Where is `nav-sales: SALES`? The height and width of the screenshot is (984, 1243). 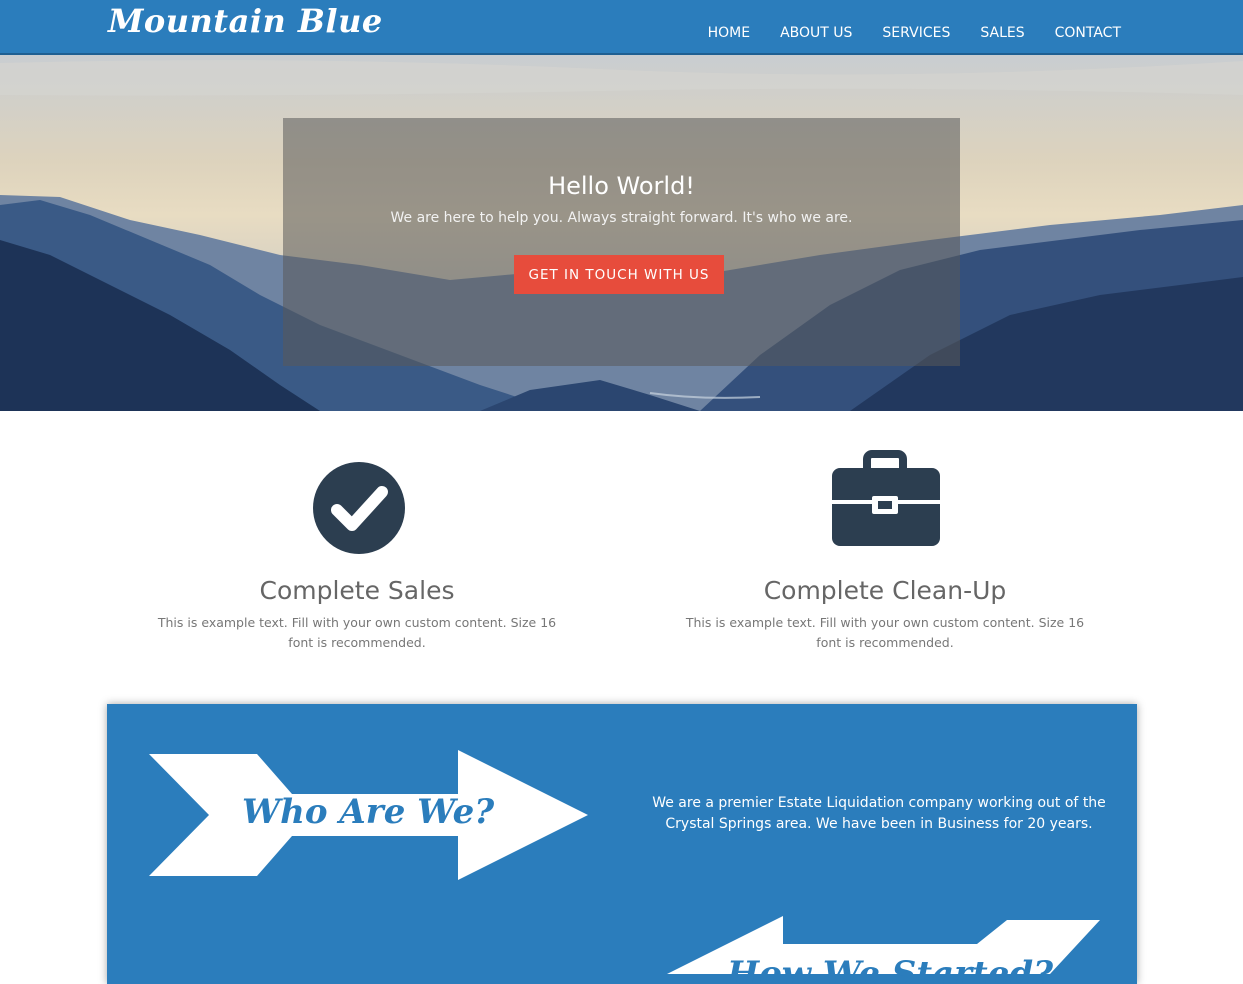 nav-sales: SALES is located at coordinates (1002, 33).